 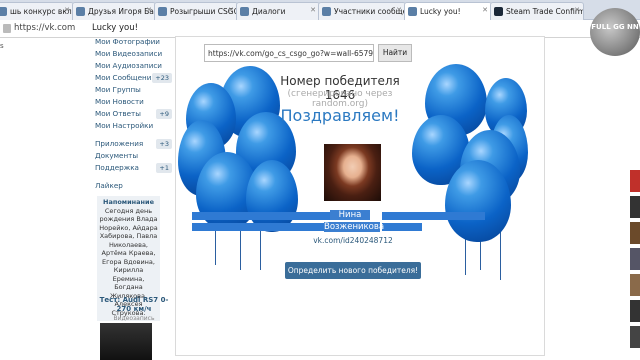 I want to click on sidebar-item-apps: Приложения +3, so click(x=135, y=144).